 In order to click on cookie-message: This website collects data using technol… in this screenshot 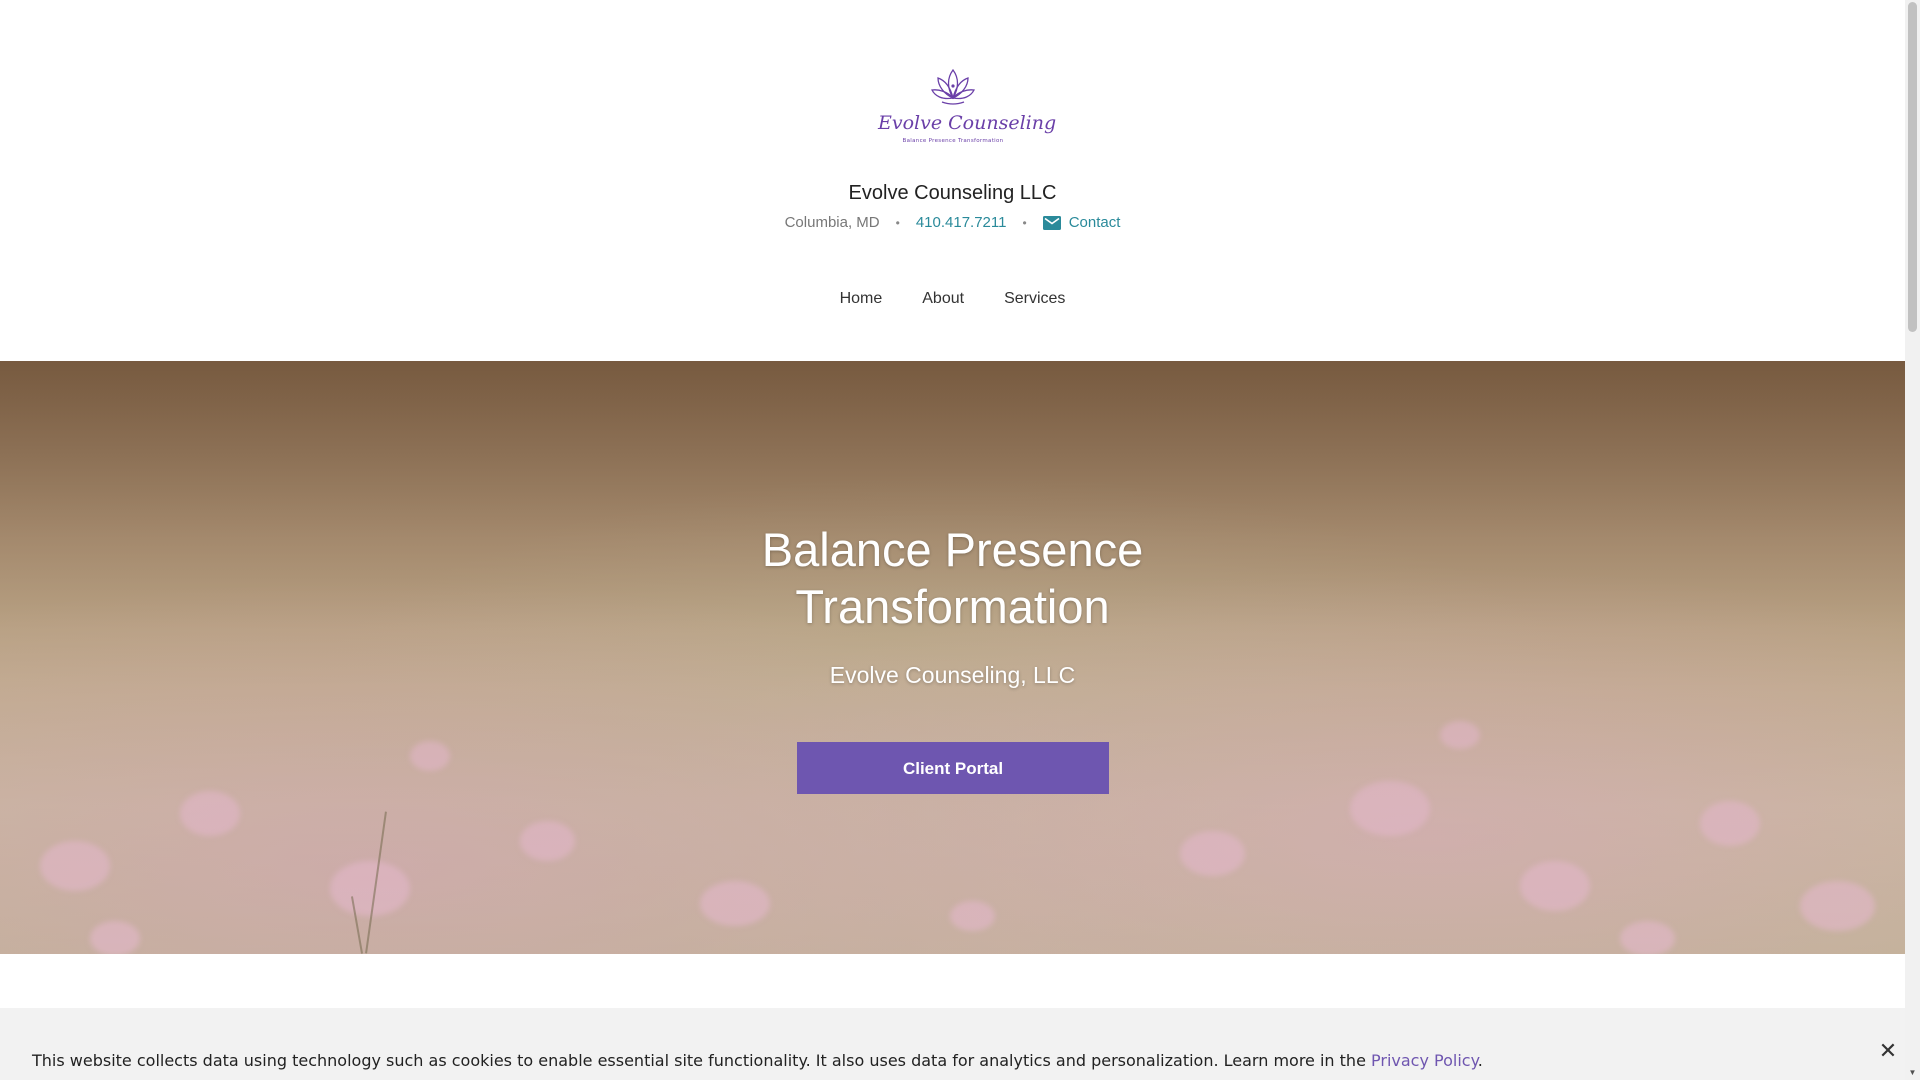, I will do `click(757, 1060)`.